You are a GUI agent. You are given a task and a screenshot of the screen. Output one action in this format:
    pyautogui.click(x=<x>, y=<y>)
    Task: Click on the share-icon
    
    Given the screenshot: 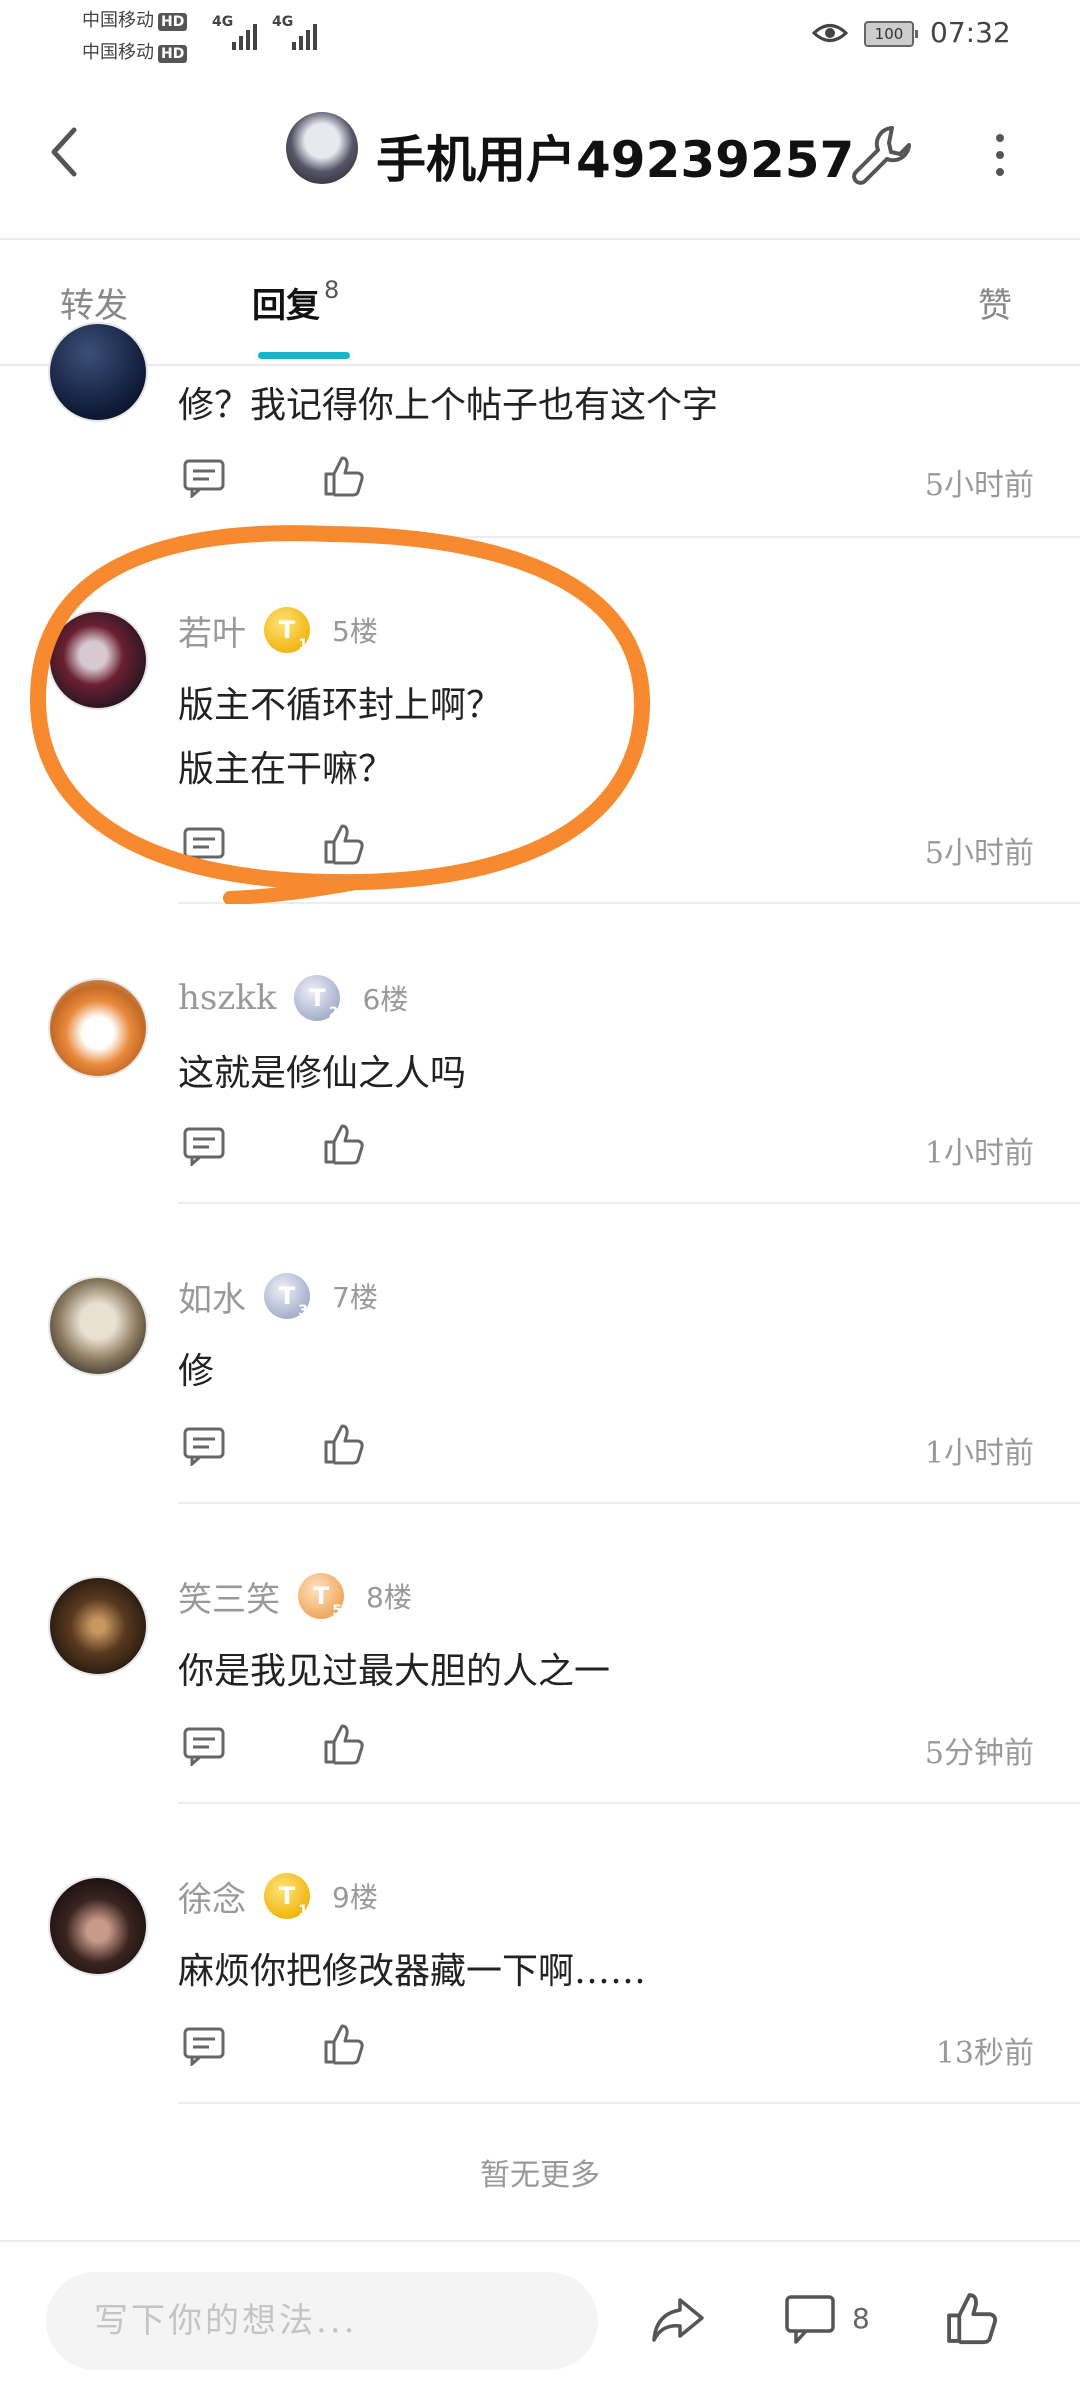 What is the action you would take?
    pyautogui.click(x=678, y=2320)
    